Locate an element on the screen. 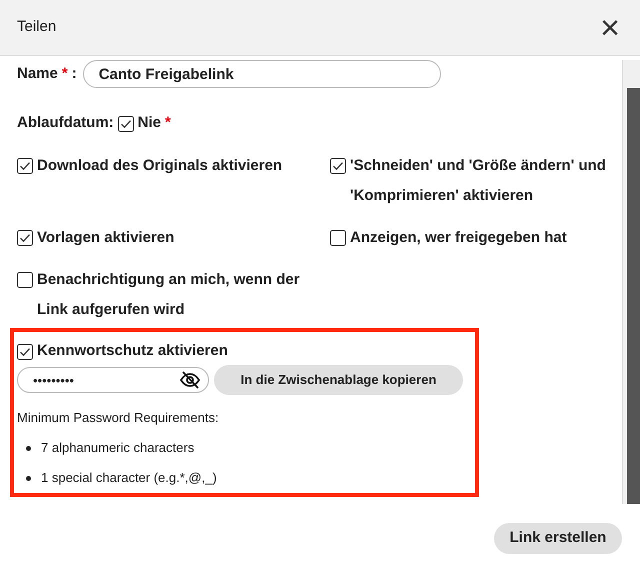  colon: : is located at coordinates (74, 74).